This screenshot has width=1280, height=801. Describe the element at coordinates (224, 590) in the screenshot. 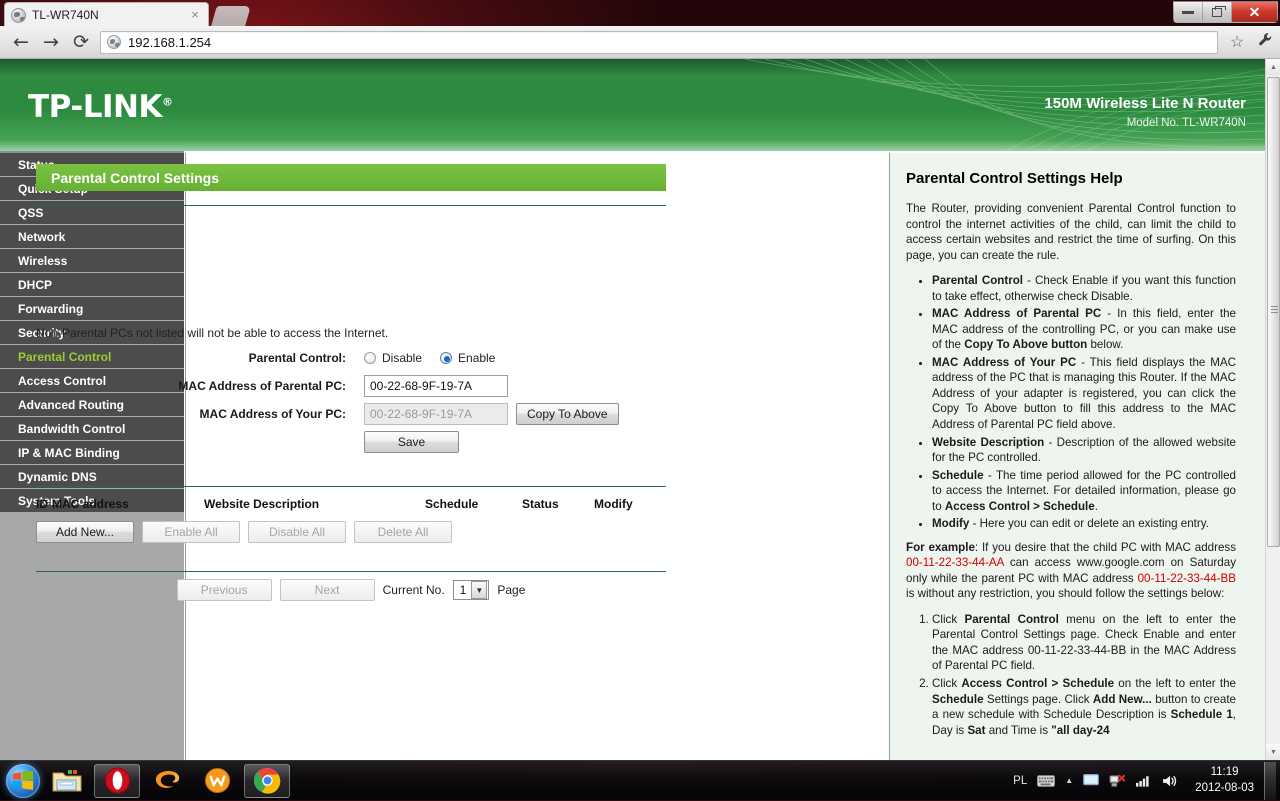

I see `previous-button: Previous` at that location.